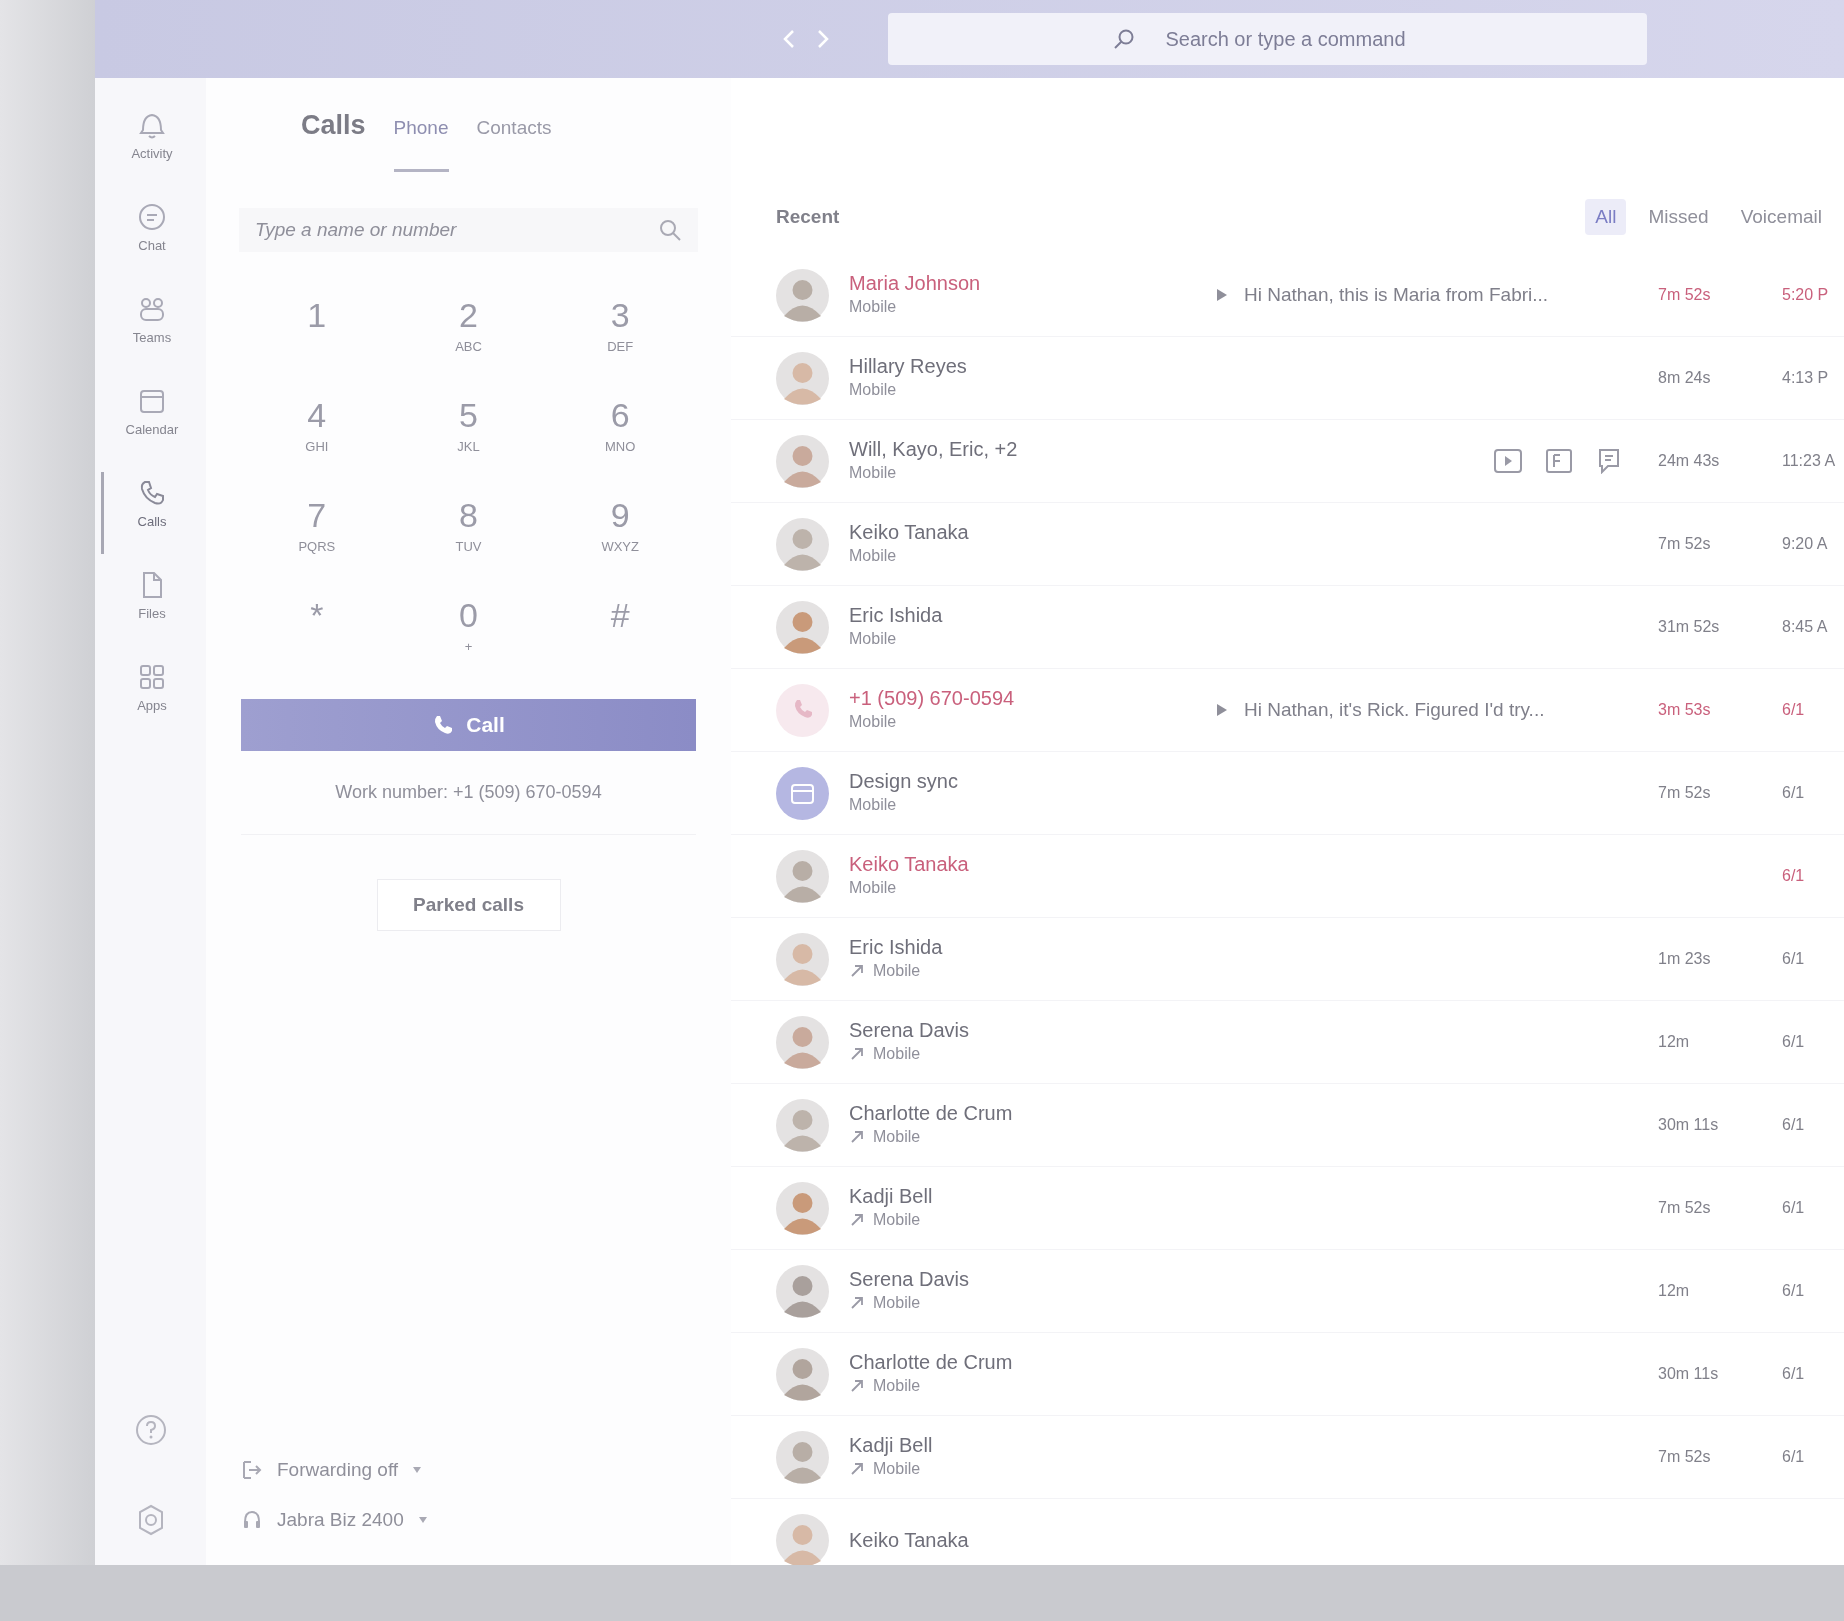 The width and height of the screenshot is (1844, 1621). What do you see at coordinates (620, 439) in the screenshot?
I see `keypad-key: 6 MNO` at bounding box center [620, 439].